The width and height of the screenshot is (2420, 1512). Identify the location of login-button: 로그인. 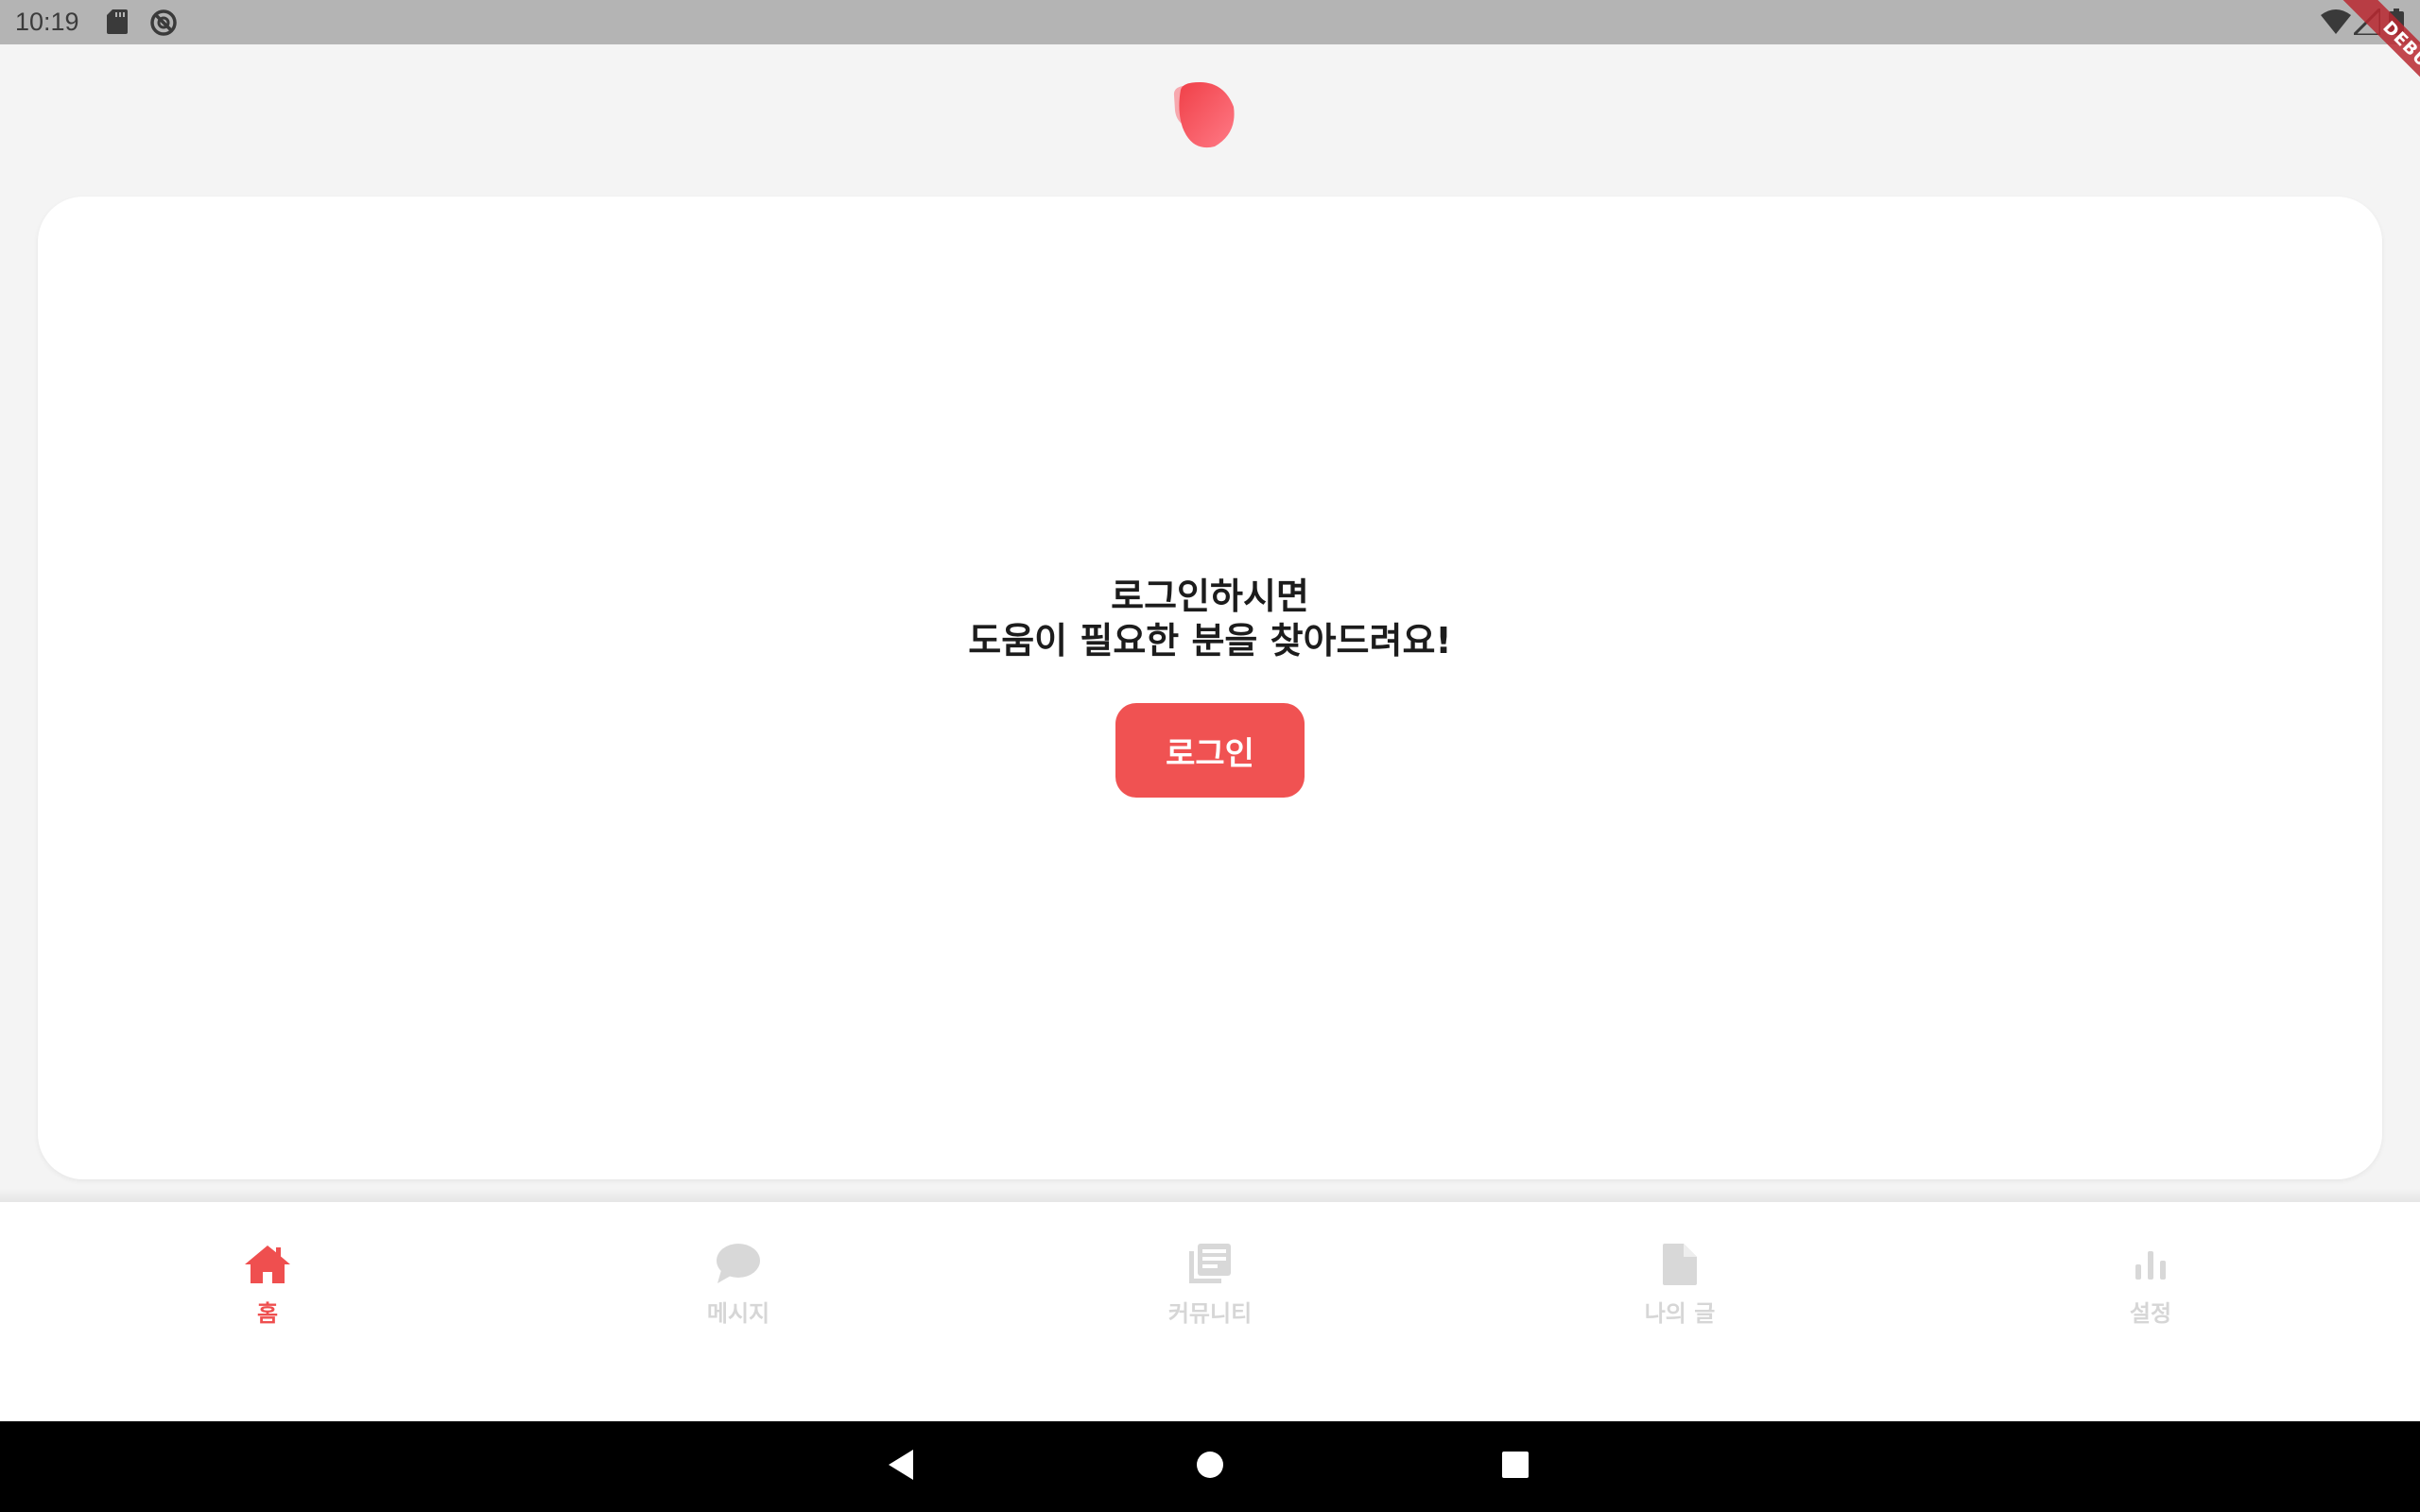
(1210, 750).